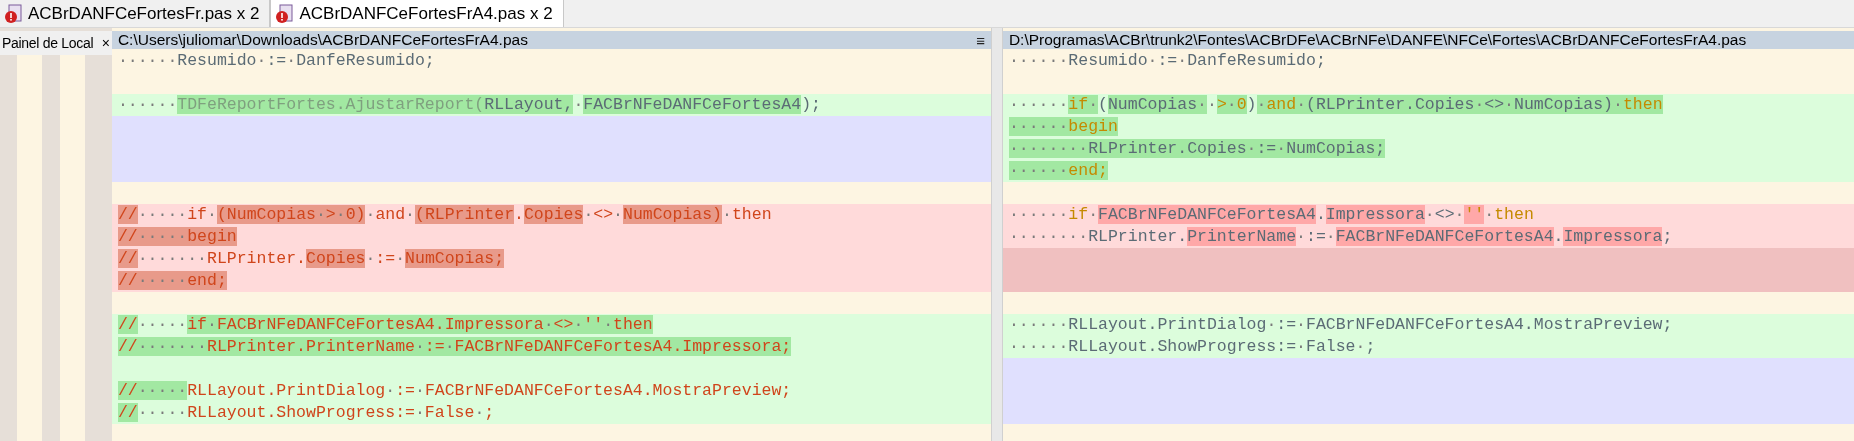  I want to click on file-path: D:\Programas\ACBr\trunk2\Fontes\ACBrDFe\ACBrNFe\DANFE\NFCe\Fortes\ACBrDANFCeFortesFrA4.pas, so click(1377, 40).